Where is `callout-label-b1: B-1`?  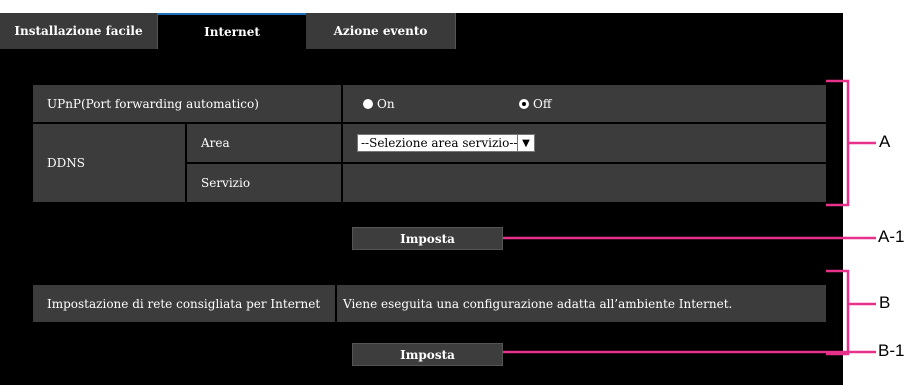 callout-label-b1: B-1 is located at coordinates (891, 350).